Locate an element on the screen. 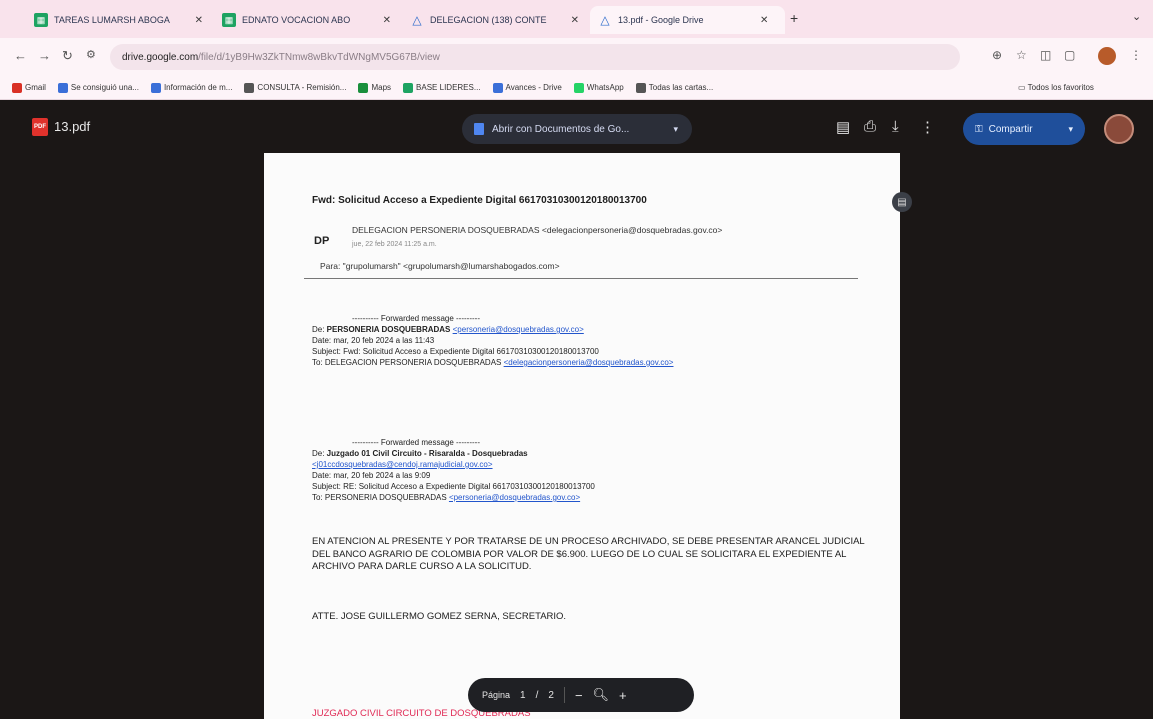  back-icon: ← is located at coordinates (20, 55).